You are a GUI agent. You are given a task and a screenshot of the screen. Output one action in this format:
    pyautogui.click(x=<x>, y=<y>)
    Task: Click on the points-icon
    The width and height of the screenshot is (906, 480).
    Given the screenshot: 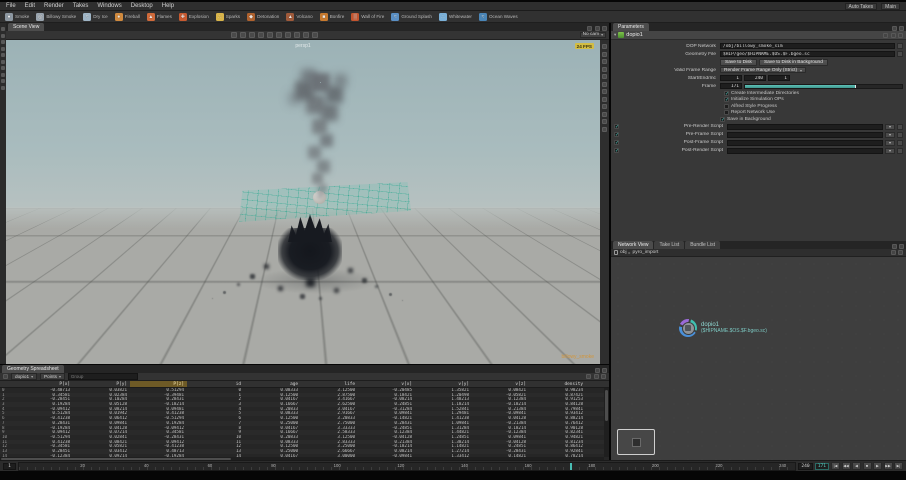 What is the action you would take?
    pyautogui.click(x=604, y=106)
    